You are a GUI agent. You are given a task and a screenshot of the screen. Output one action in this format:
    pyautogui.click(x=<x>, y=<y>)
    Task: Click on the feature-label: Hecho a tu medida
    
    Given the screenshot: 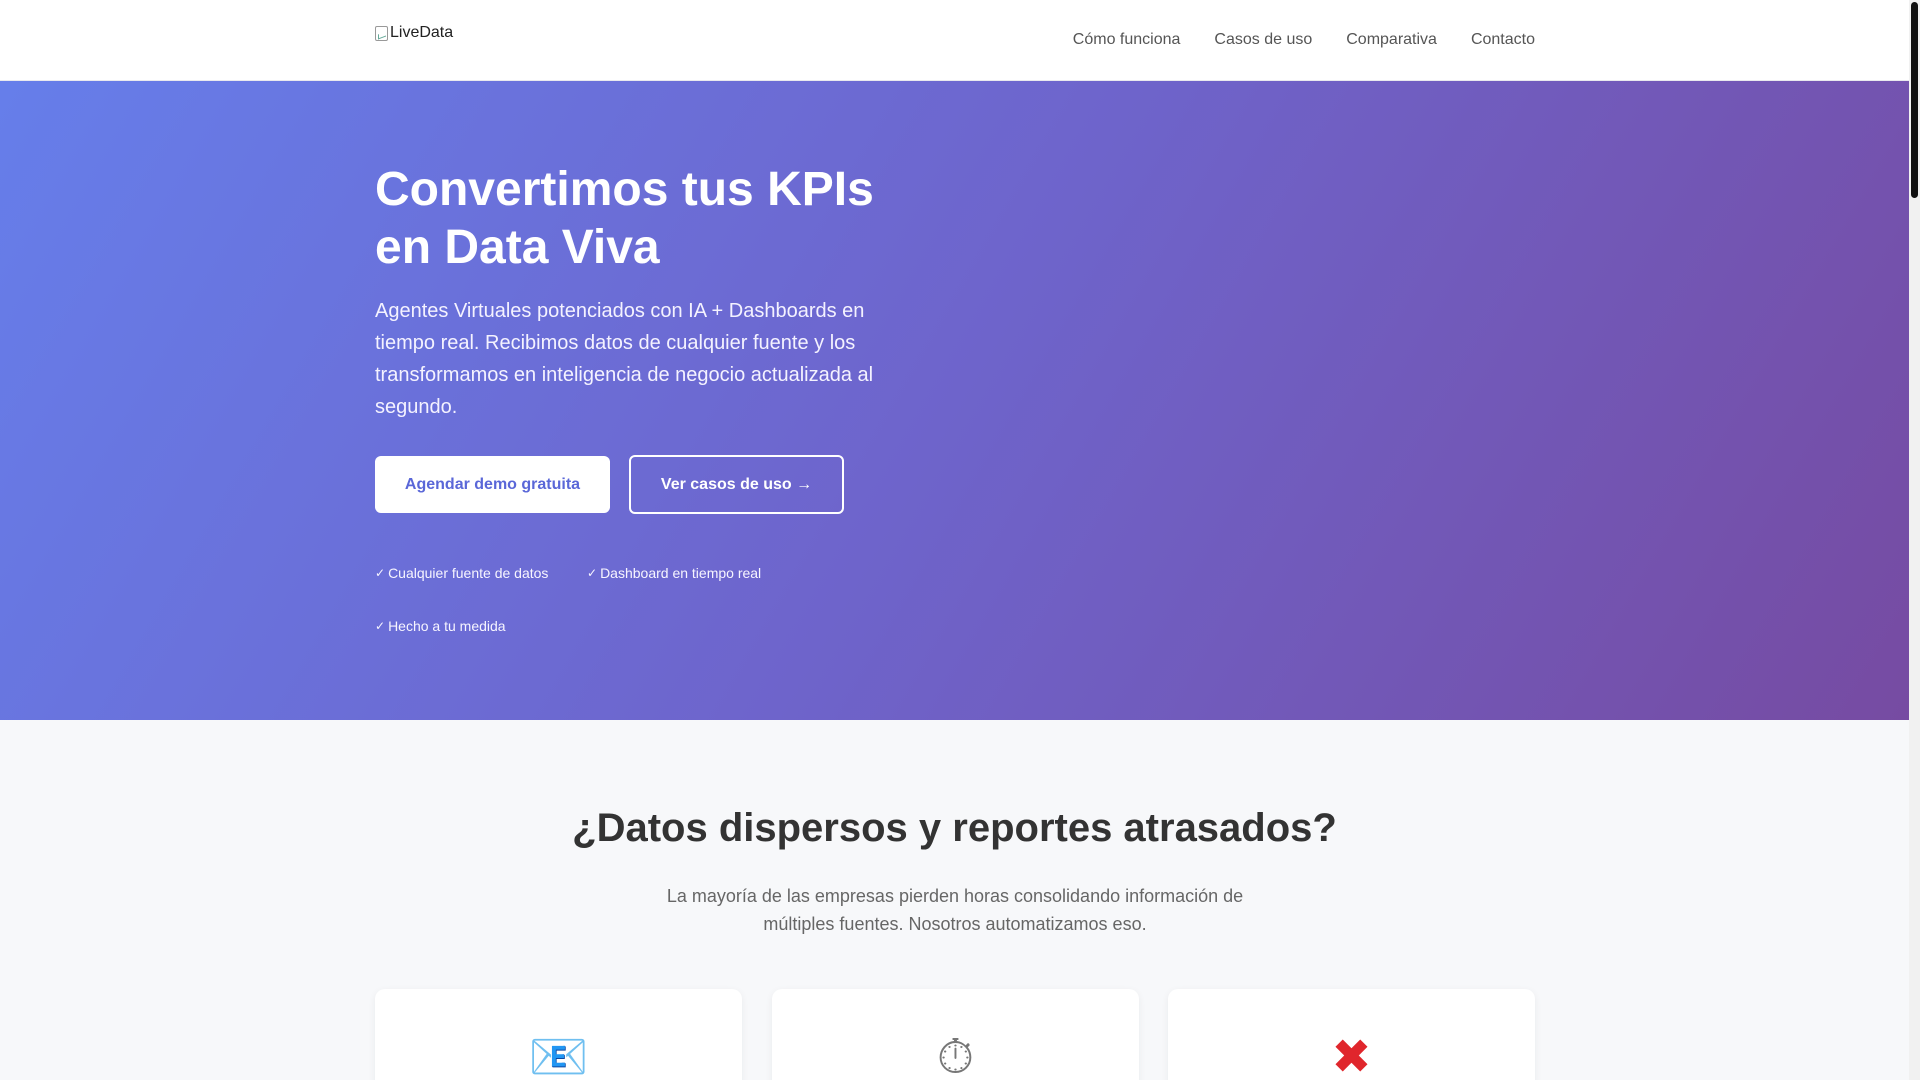 What is the action you would take?
    pyautogui.click(x=447, y=626)
    